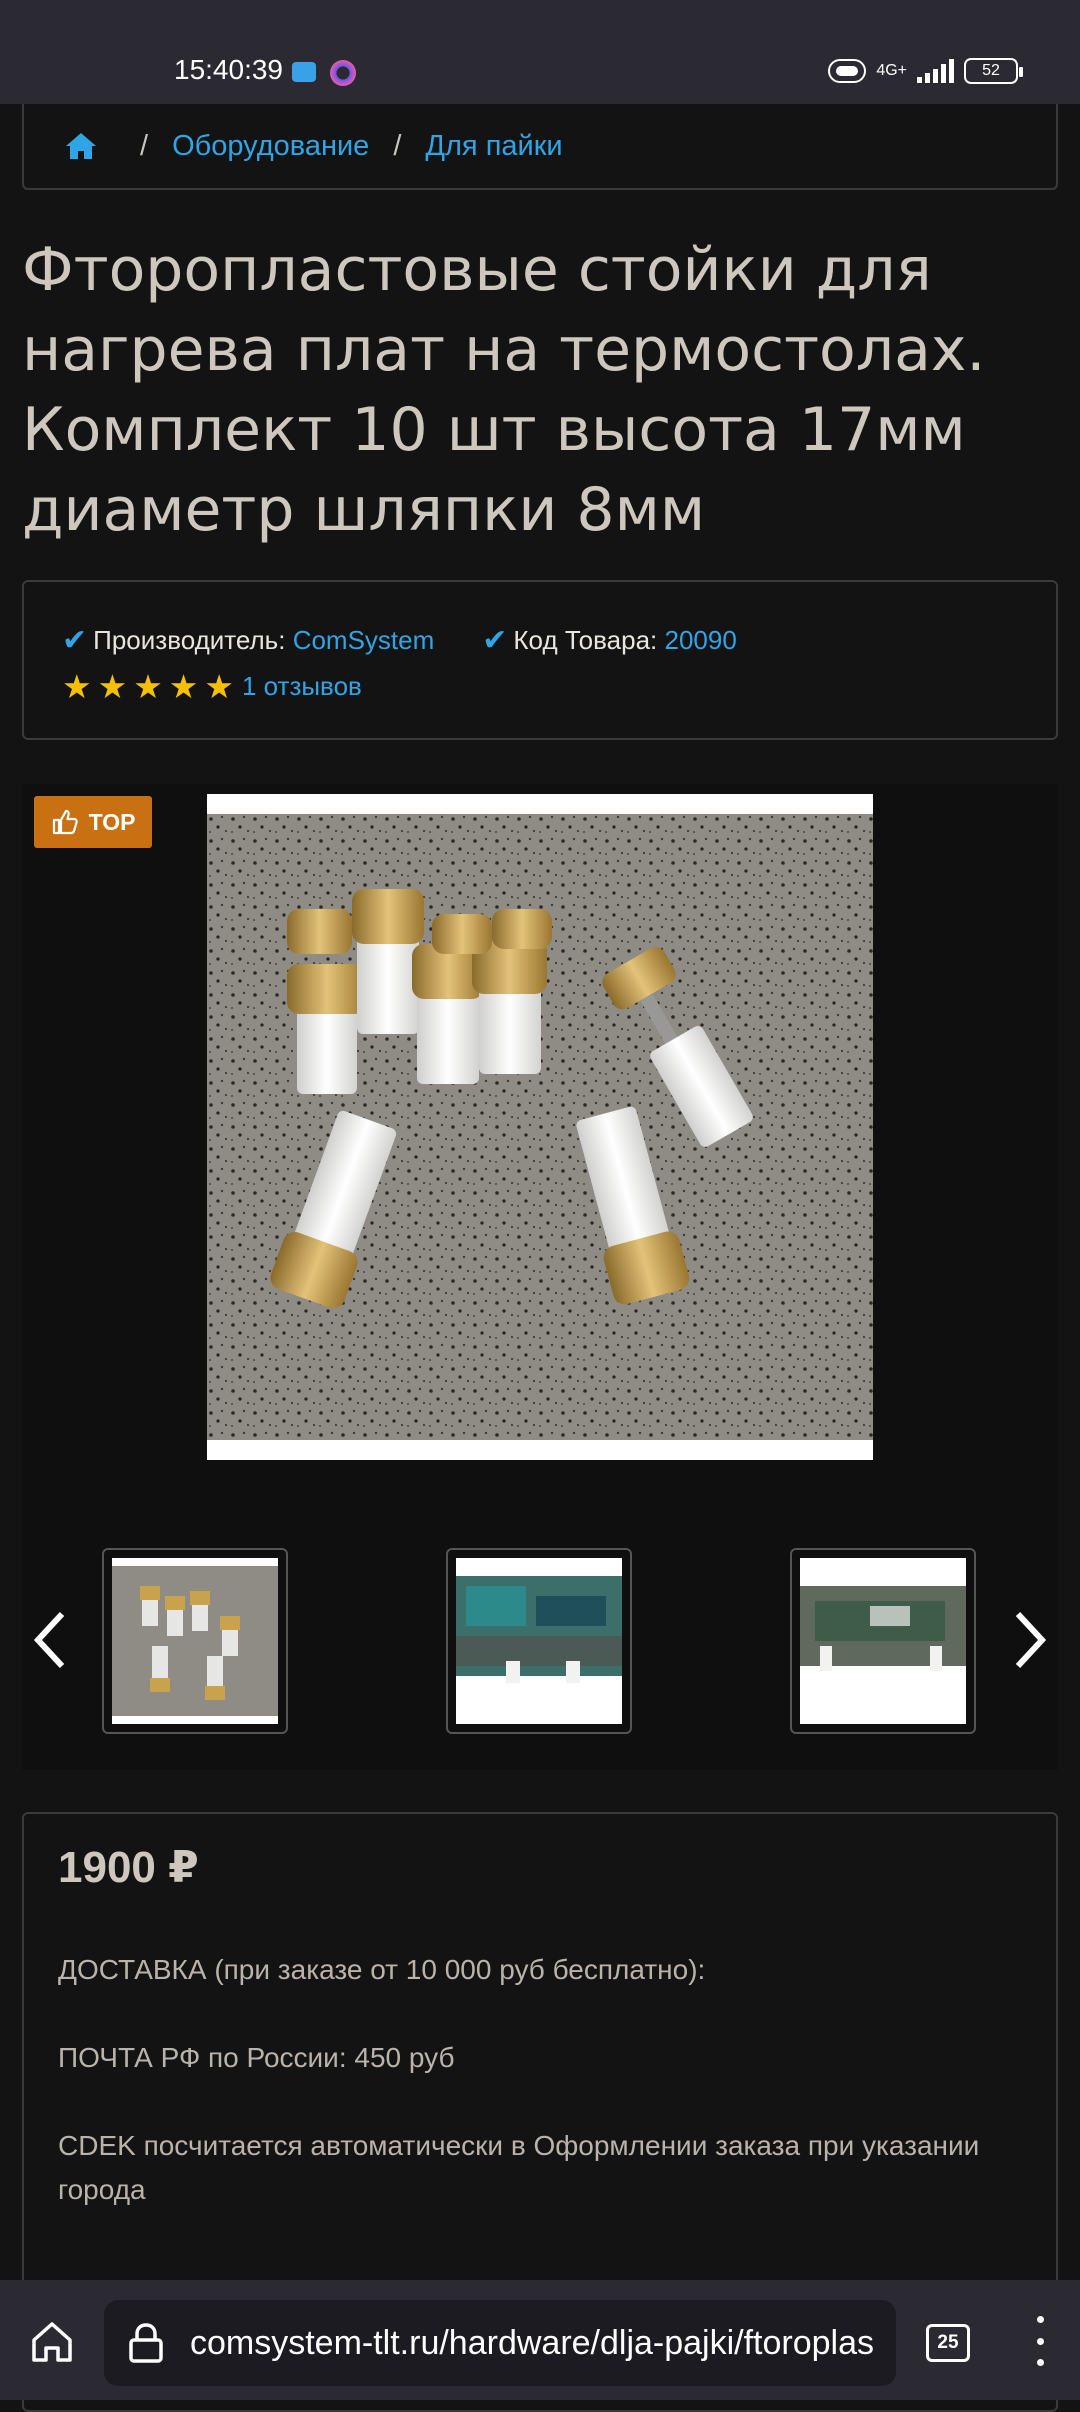  I want to click on chevron-right-icon, so click(1030, 1640).